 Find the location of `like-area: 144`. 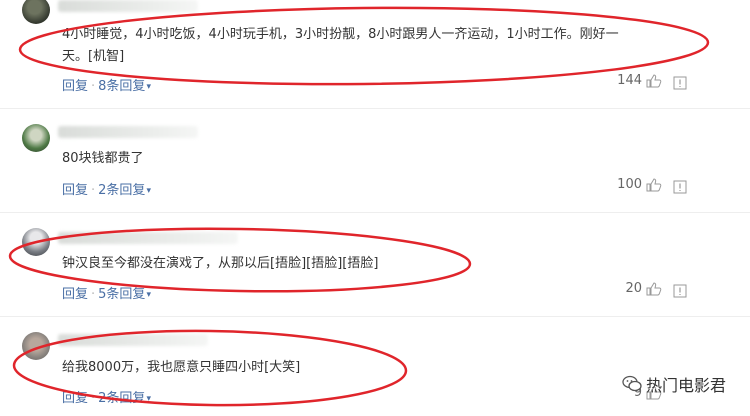

like-area: 144 is located at coordinates (639, 80).